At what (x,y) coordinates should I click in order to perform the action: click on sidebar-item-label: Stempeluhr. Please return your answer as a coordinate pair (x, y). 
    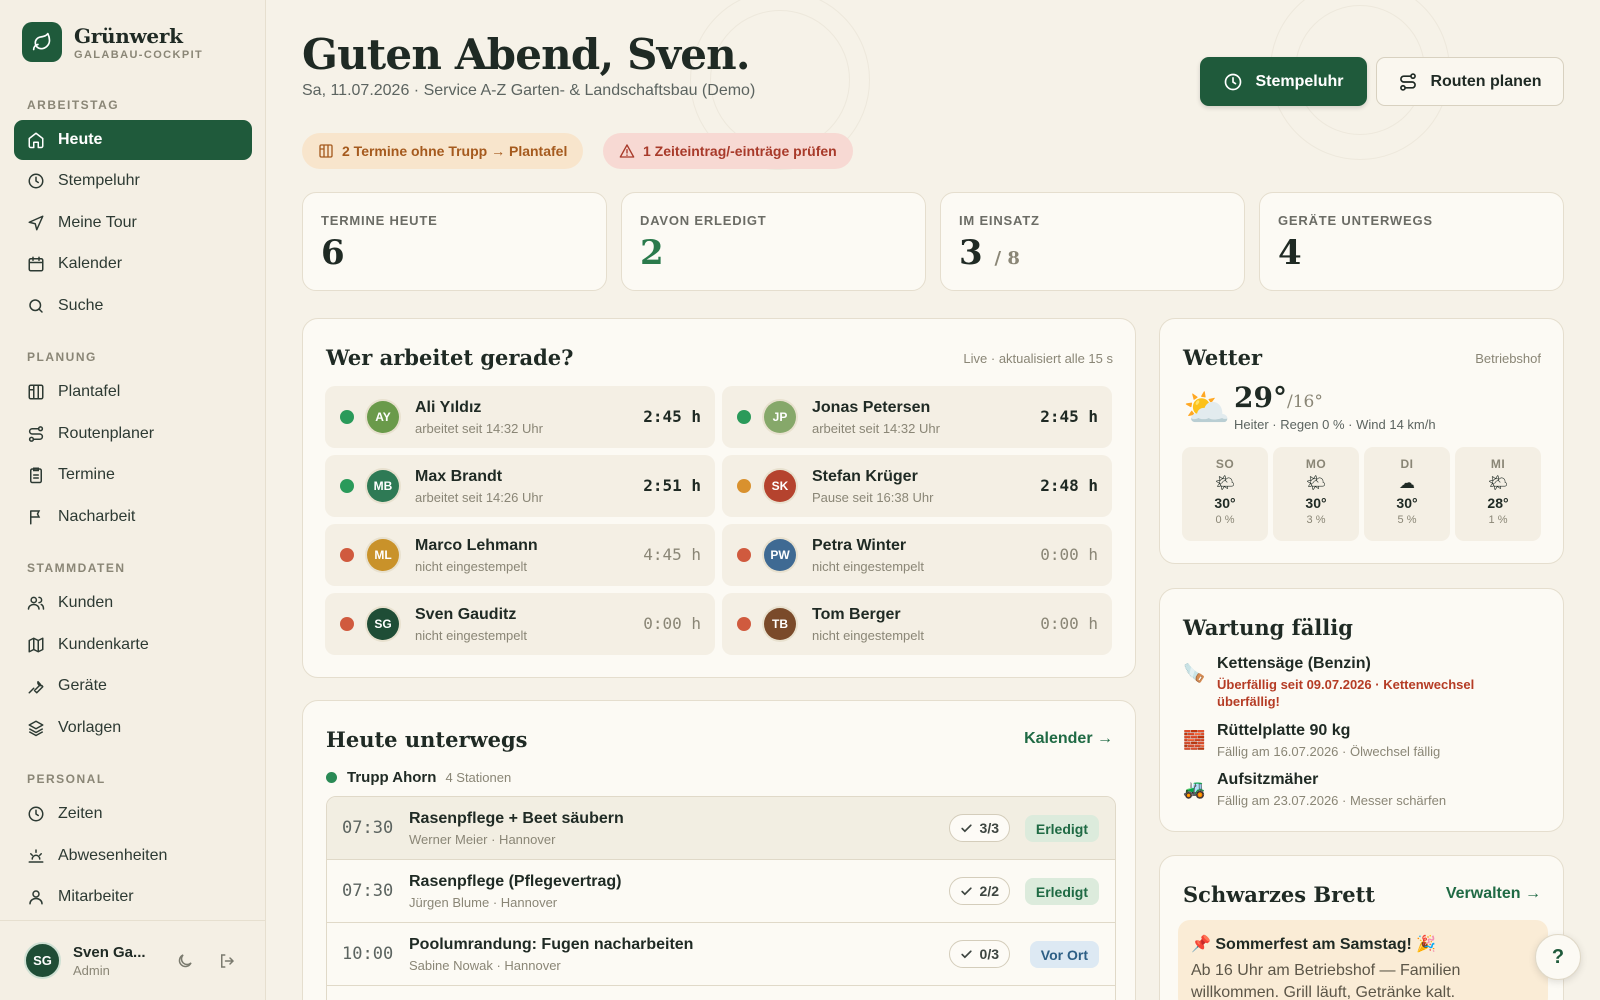
    Looking at the image, I should click on (99, 180).